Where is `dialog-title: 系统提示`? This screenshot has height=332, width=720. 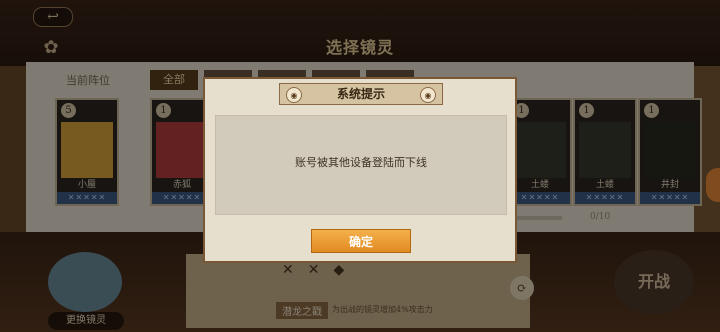
dialog-title: 系统提示 is located at coordinates (360, 94).